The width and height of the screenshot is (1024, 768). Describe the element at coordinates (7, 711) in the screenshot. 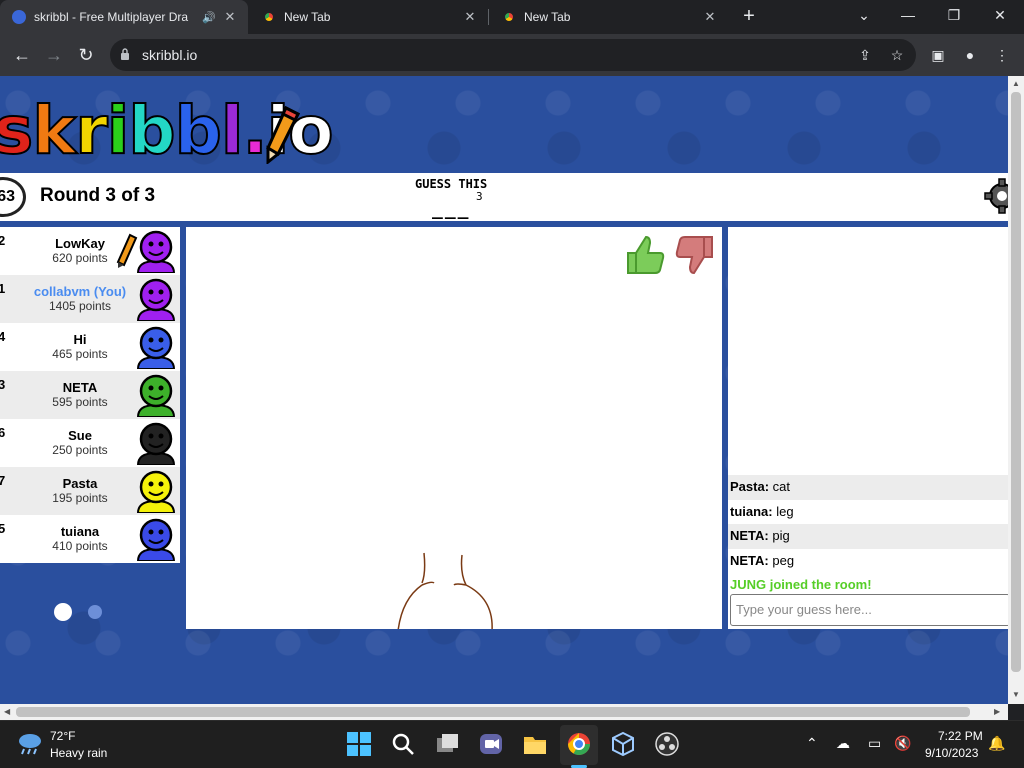

I see `scroll-left-icon: ◀` at that location.